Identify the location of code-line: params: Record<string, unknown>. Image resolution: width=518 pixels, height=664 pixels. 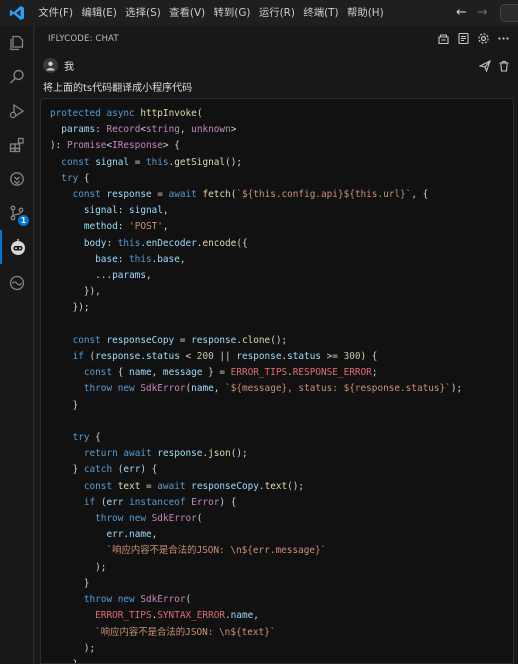
(149, 130).